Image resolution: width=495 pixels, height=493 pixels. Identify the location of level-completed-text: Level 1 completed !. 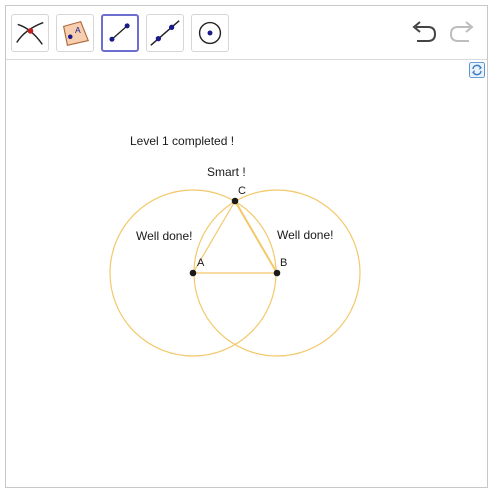
(182, 141).